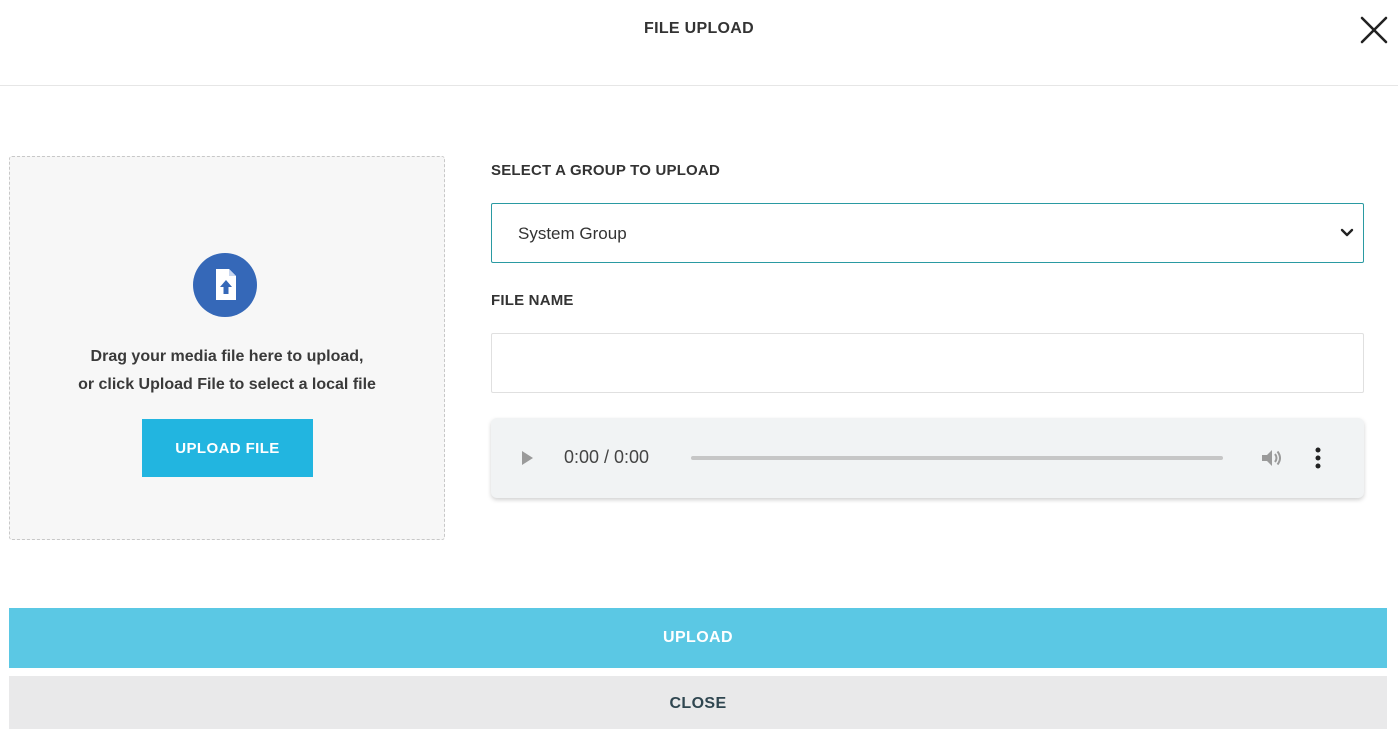 The height and width of the screenshot is (729, 1398). What do you see at coordinates (927, 363) in the screenshot?
I see `file-name-input` at bounding box center [927, 363].